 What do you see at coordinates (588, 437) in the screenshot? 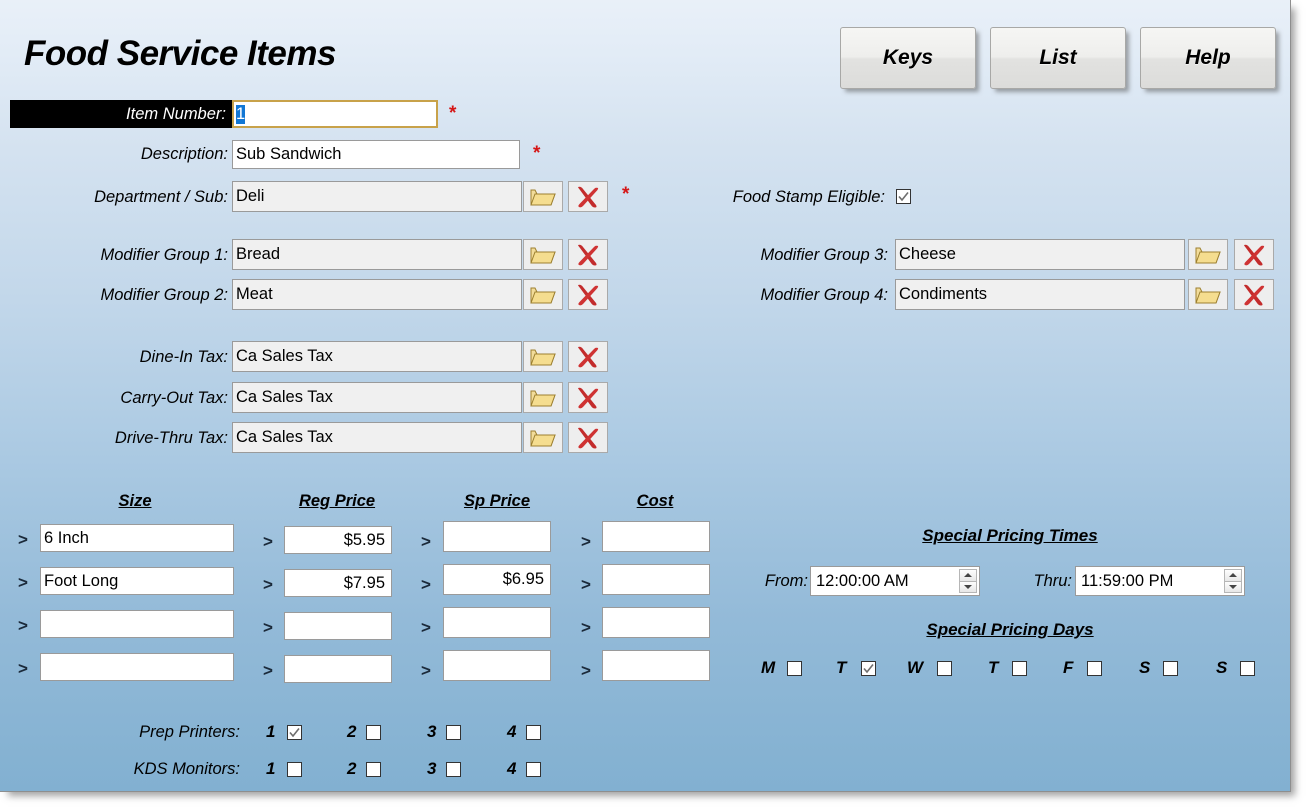
I see `drive-thru-tax-clear-button` at bounding box center [588, 437].